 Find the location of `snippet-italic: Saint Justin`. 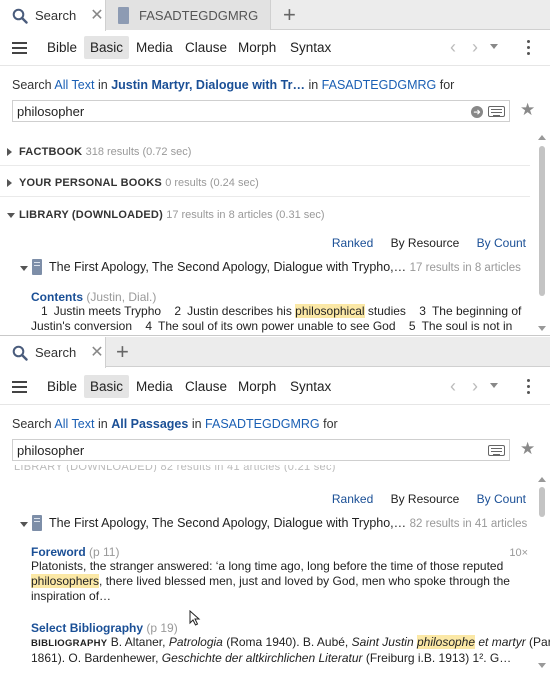

snippet-italic: Saint Justin is located at coordinates (384, 642).